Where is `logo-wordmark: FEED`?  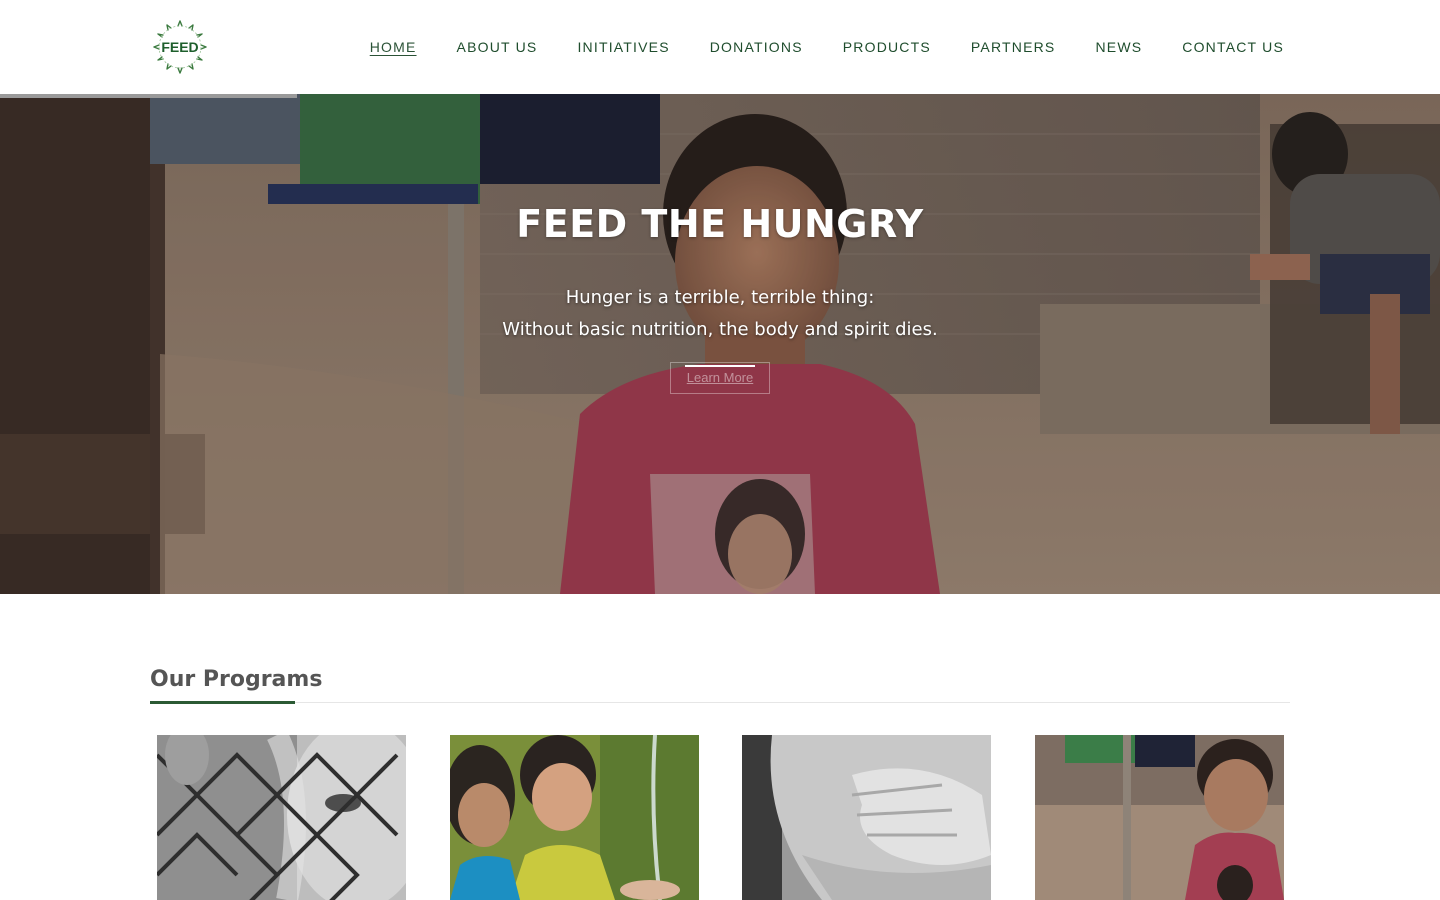
logo-wordmark: FEED is located at coordinates (179, 47).